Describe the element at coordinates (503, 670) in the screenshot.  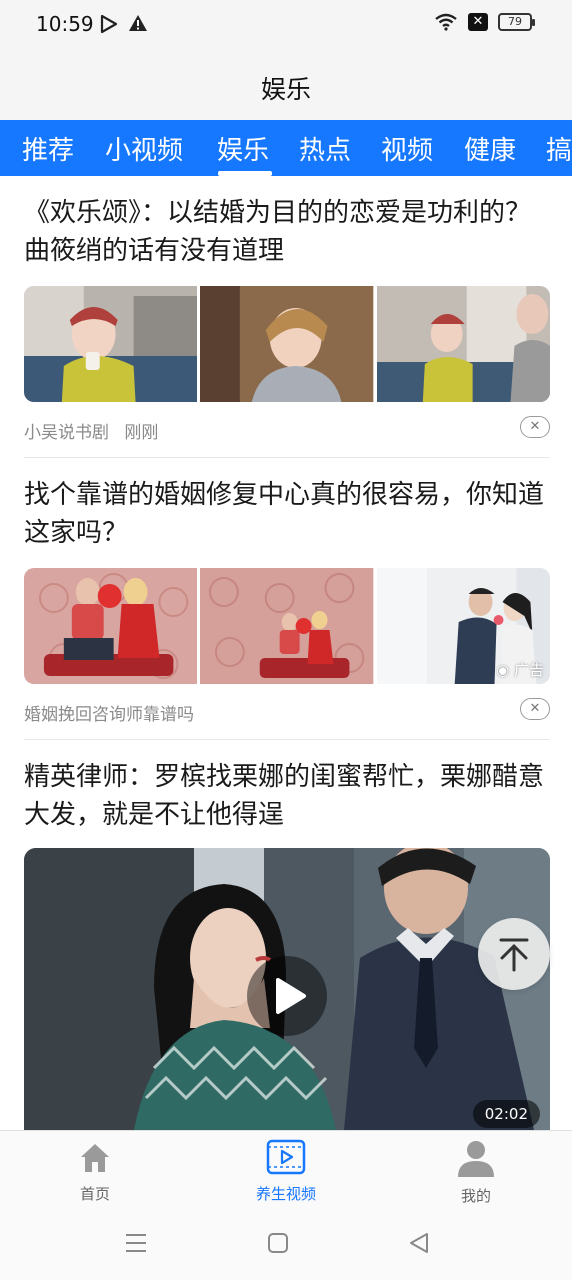
I see `ad-icon: ◉` at that location.